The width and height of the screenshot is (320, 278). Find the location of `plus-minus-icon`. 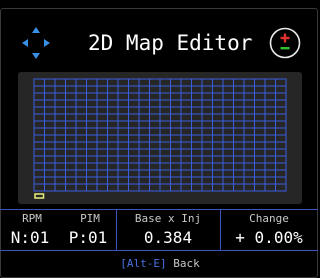

plus-minus-icon is located at coordinates (285, 43).